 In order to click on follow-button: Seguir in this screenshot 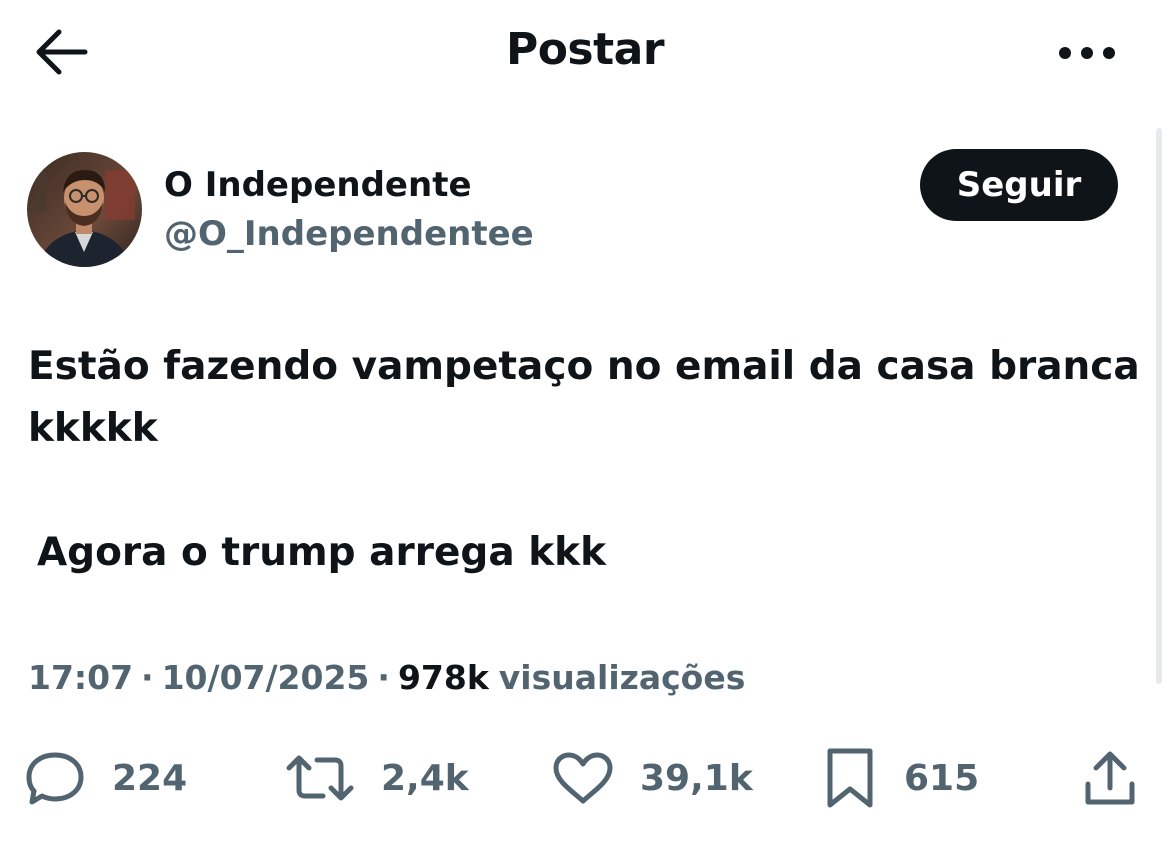, I will do `click(1019, 185)`.